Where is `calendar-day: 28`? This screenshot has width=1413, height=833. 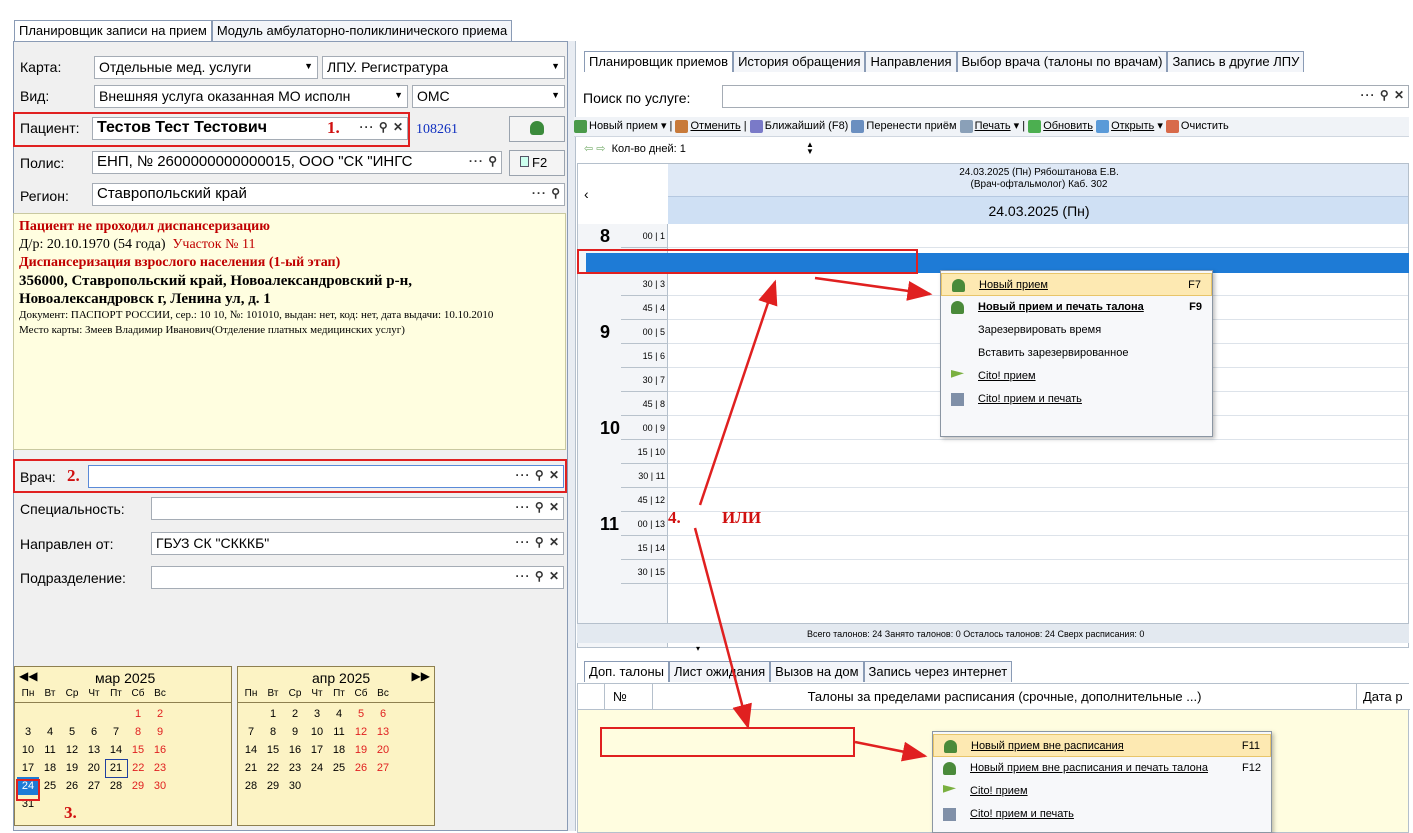 calendar-day: 28 is located at coordinates (251, 786).